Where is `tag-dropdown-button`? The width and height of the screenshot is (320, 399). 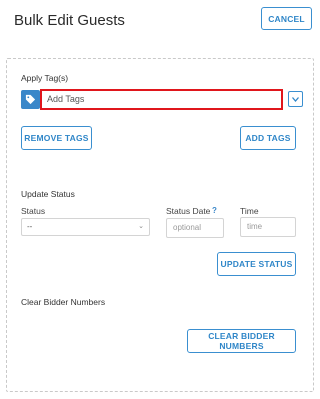
tag-dropdown-button is located at coordinates (295, 99).